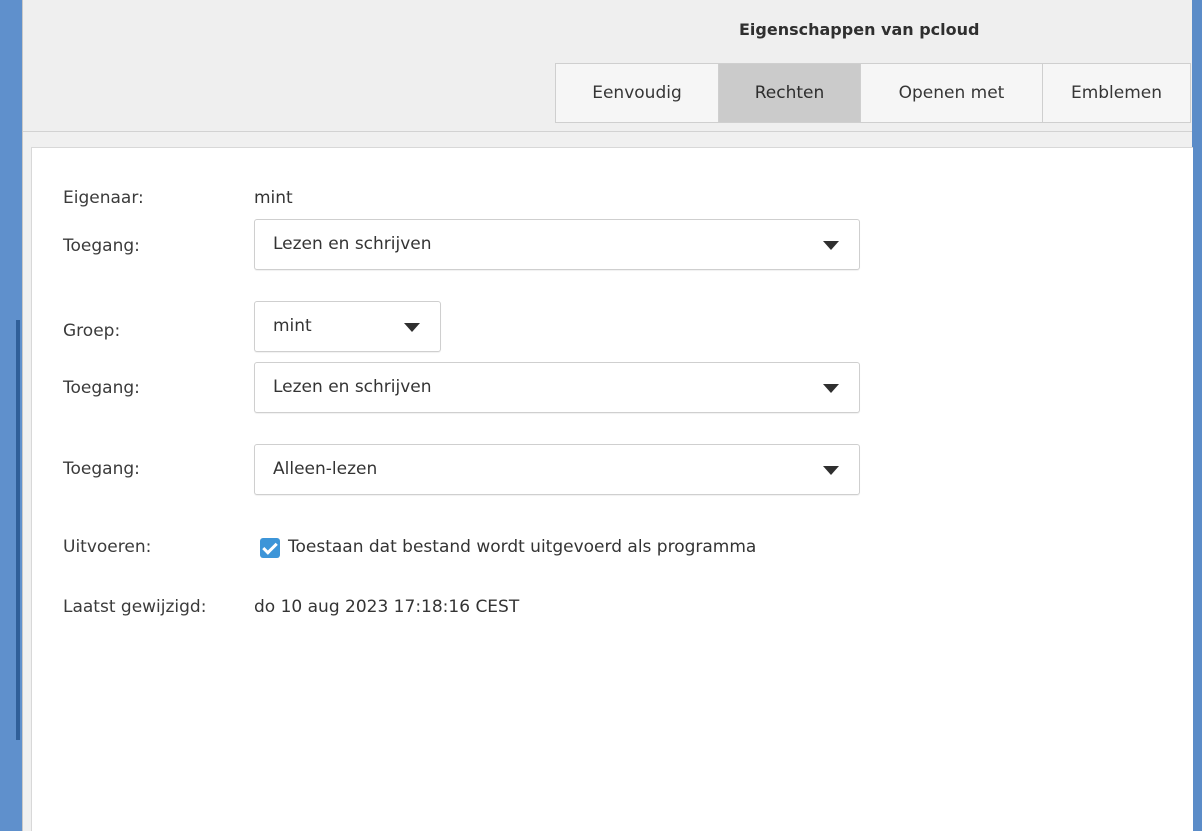 This screenshot has height=831, width=1202. I want to click on execute-checkbox, so click(270, 548).